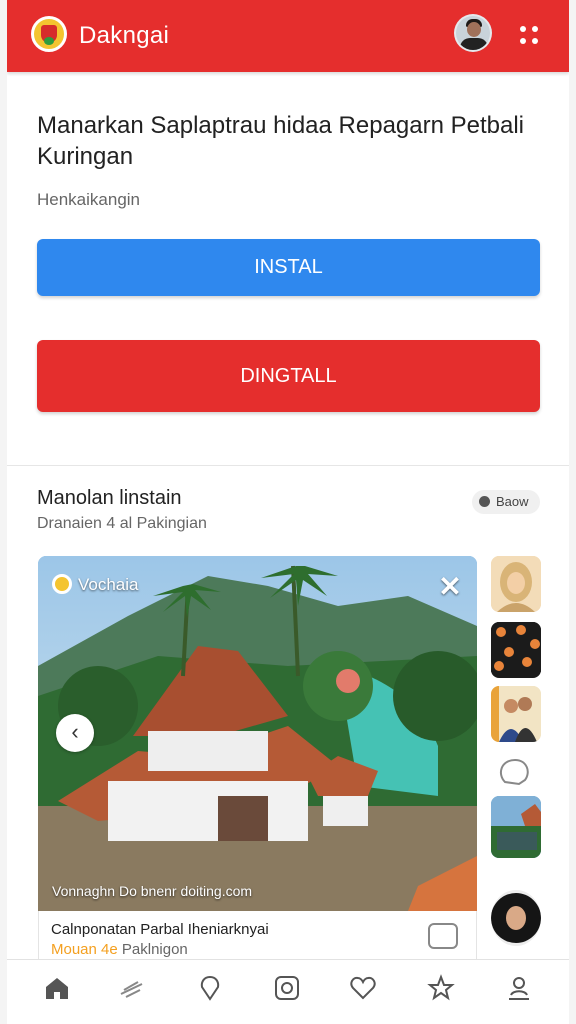 The height and width of the screenshot is (1024, 576). I want to click on close-icon: ✕, so click(450, 587).